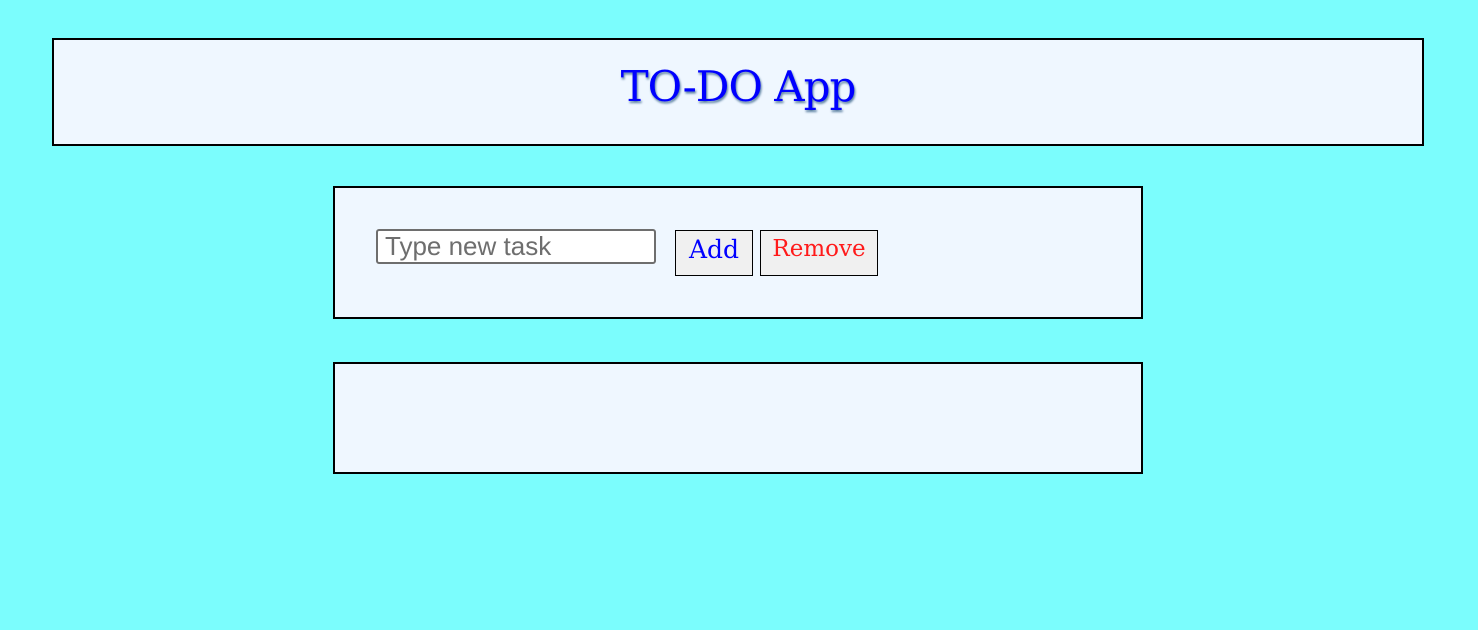 The width and height of the screenshot is (1478, 630). I want to click on remove-button: Remove, so click(819, 253).